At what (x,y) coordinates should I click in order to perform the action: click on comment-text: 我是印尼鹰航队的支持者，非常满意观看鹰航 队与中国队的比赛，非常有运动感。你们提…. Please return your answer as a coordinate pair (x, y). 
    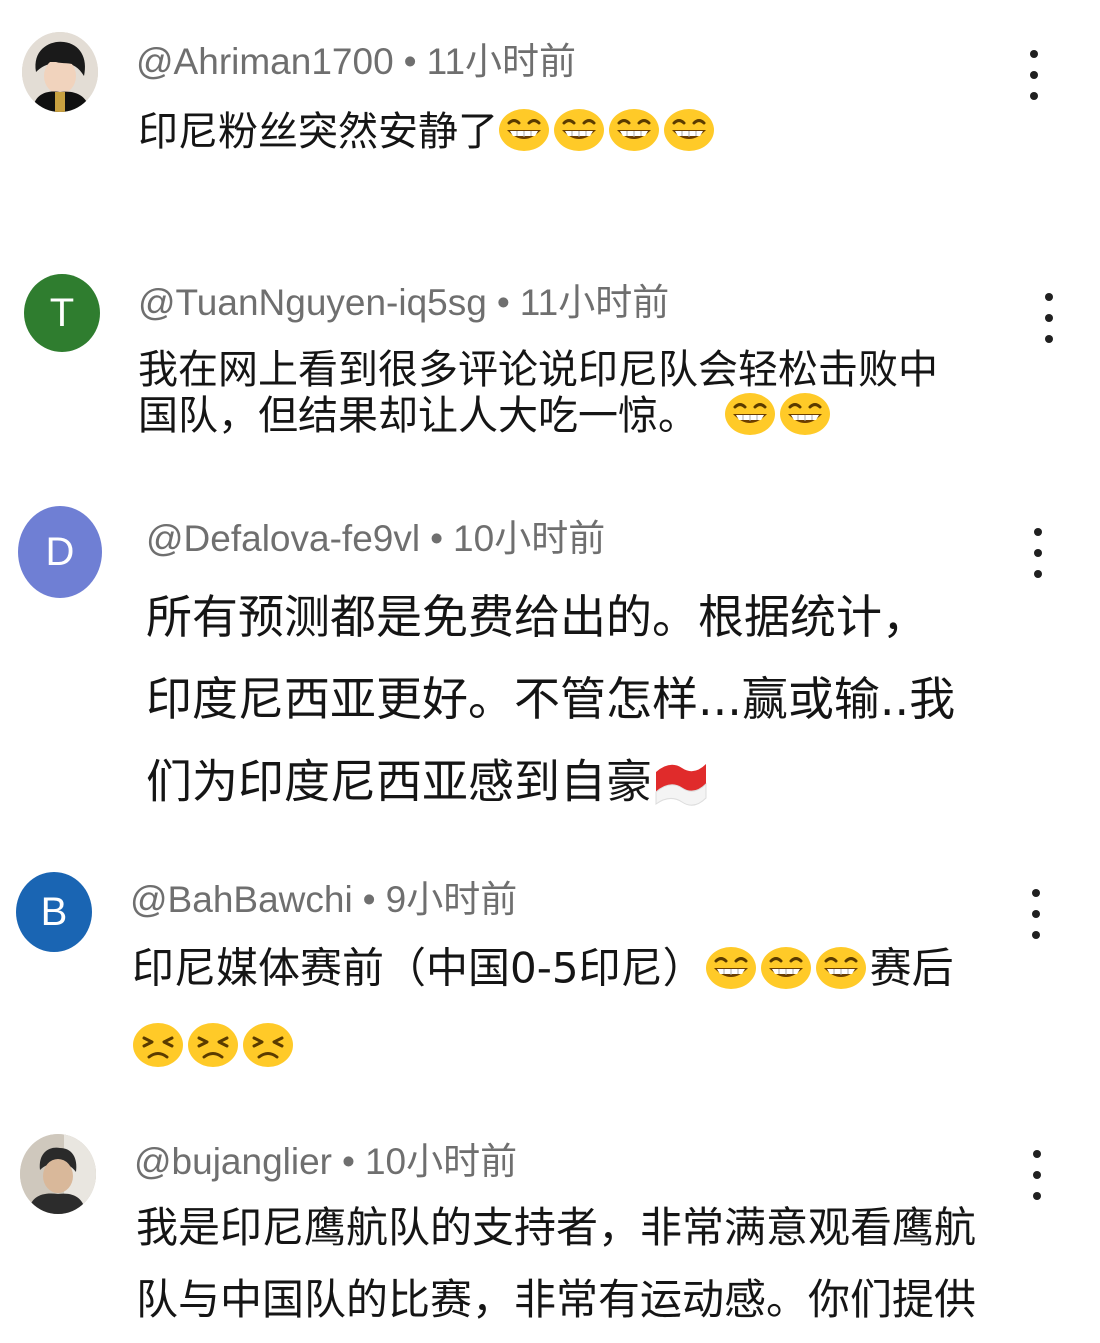
    Looking at the image, I should click on (556, 1264).